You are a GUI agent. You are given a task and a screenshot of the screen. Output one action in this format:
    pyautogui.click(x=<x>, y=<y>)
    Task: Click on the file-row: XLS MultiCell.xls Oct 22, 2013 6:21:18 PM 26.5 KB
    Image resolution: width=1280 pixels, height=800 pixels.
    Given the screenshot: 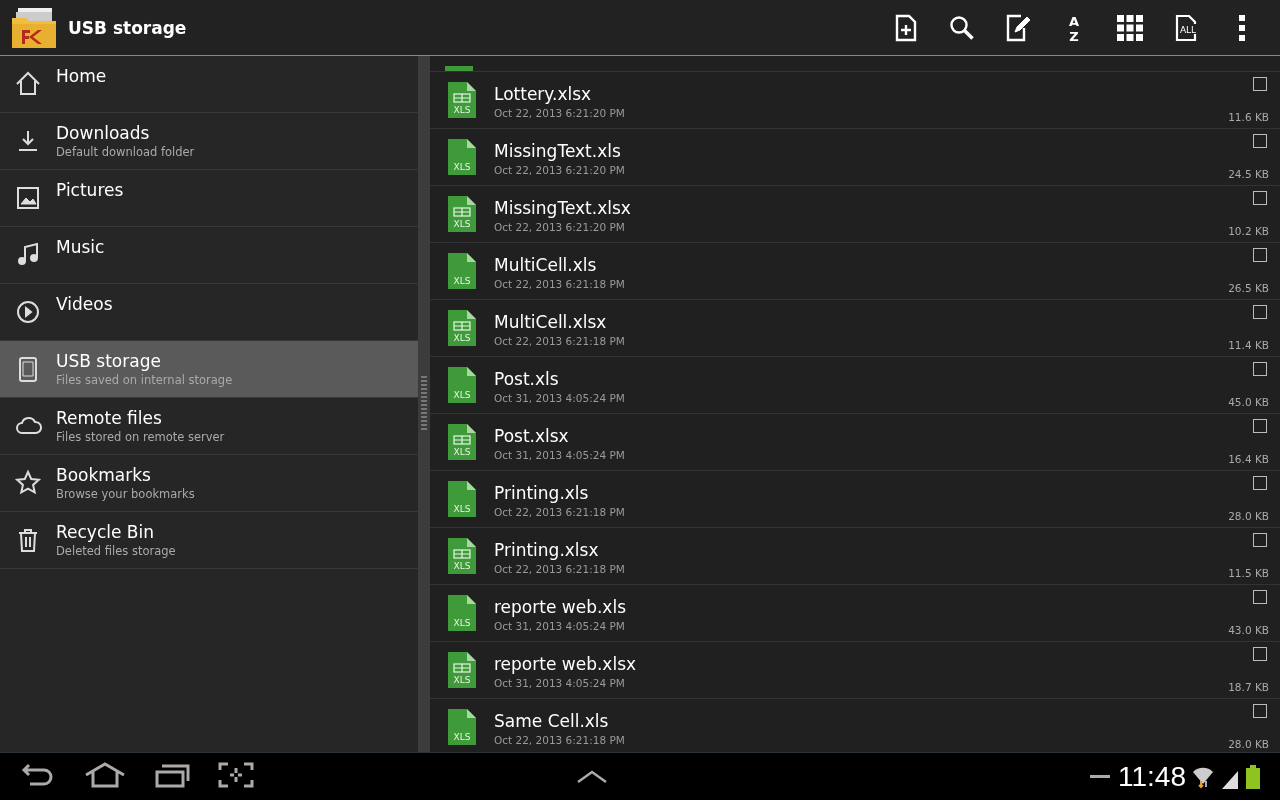 What is the action you would take?
    pyautogui.click(x=855, y=271)
    